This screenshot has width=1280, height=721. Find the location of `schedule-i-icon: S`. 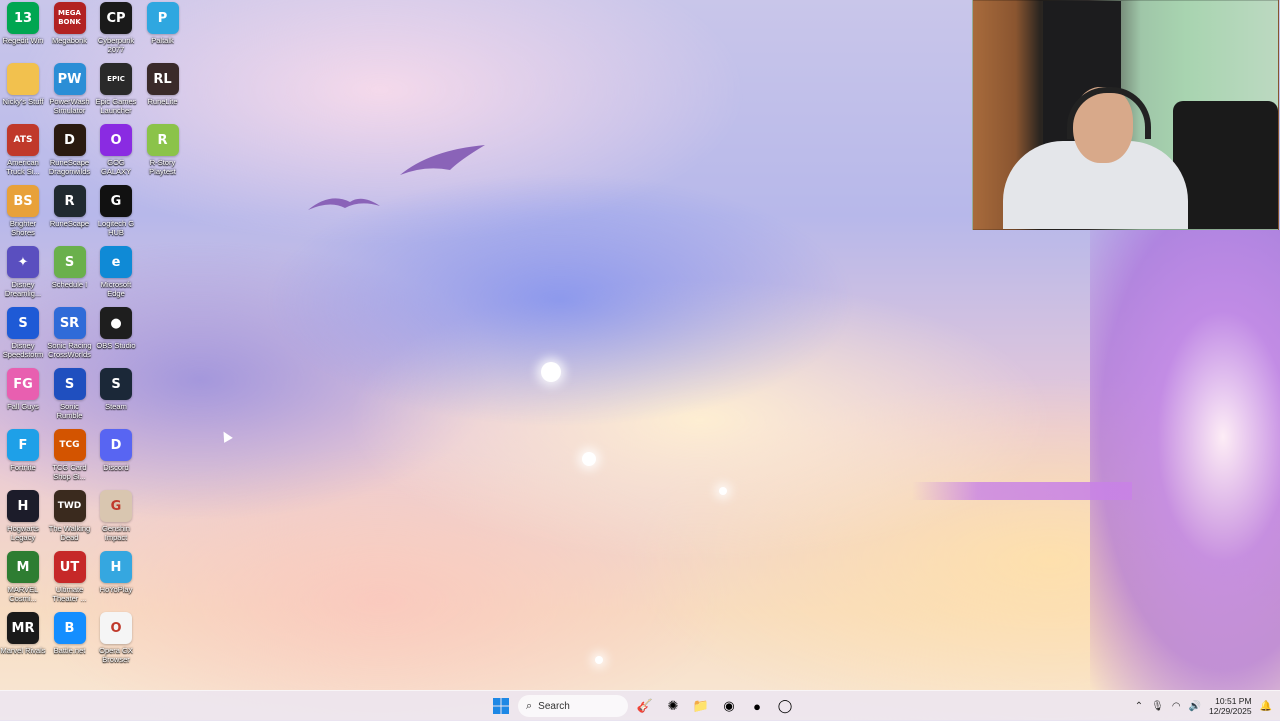

schedule-i-icon: S is located at coordinates (69, 262).